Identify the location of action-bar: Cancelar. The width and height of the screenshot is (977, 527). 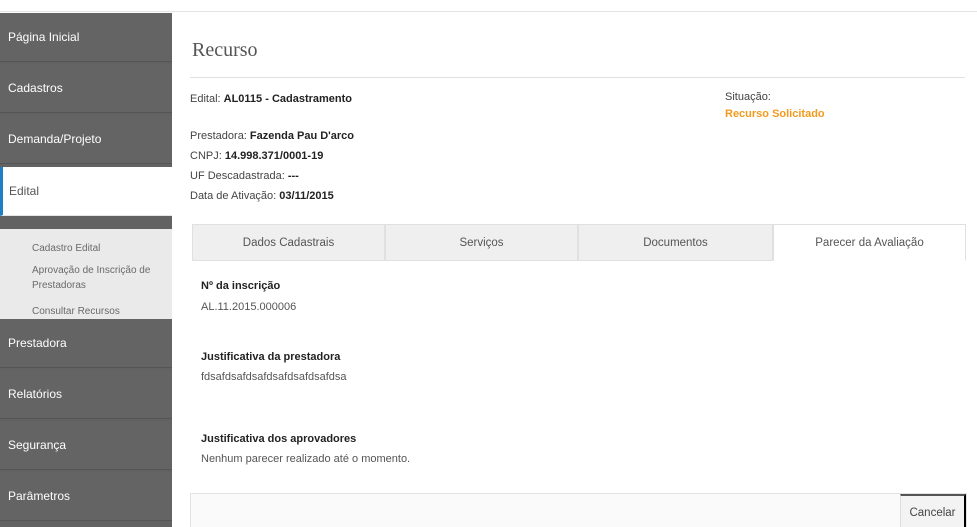
(578, 510).